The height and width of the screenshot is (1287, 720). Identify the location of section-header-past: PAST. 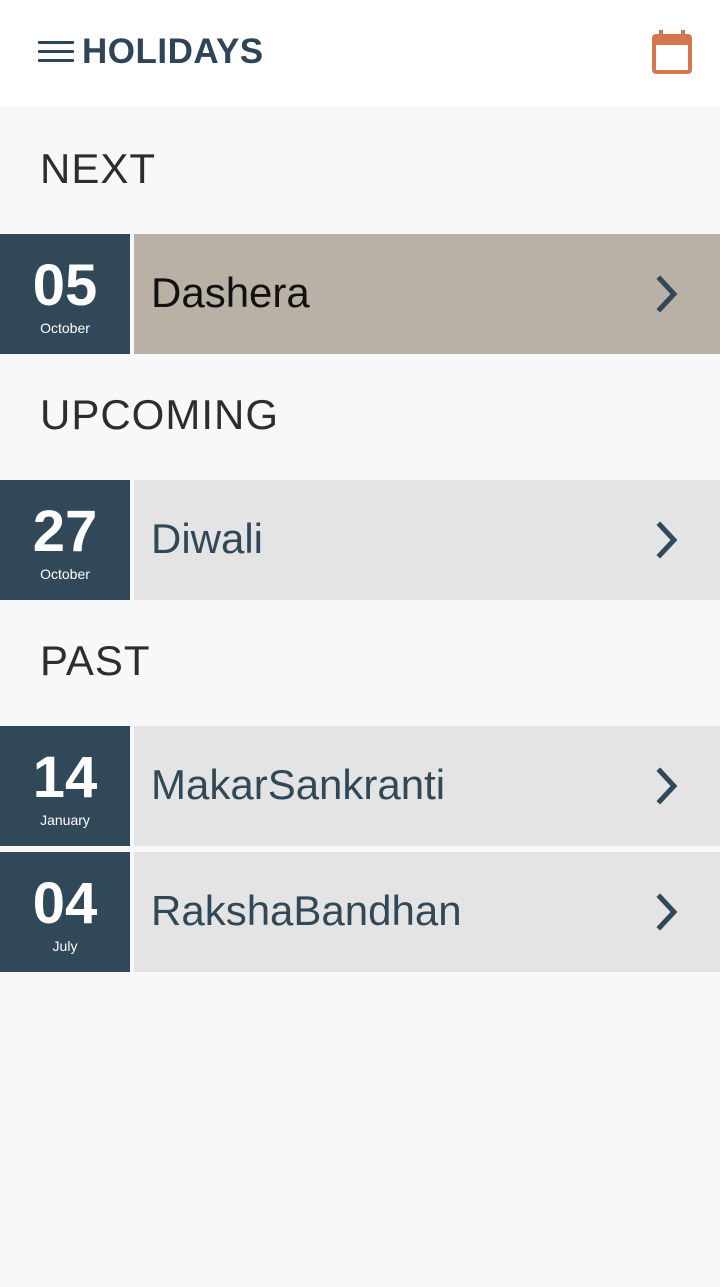
(95, 660).